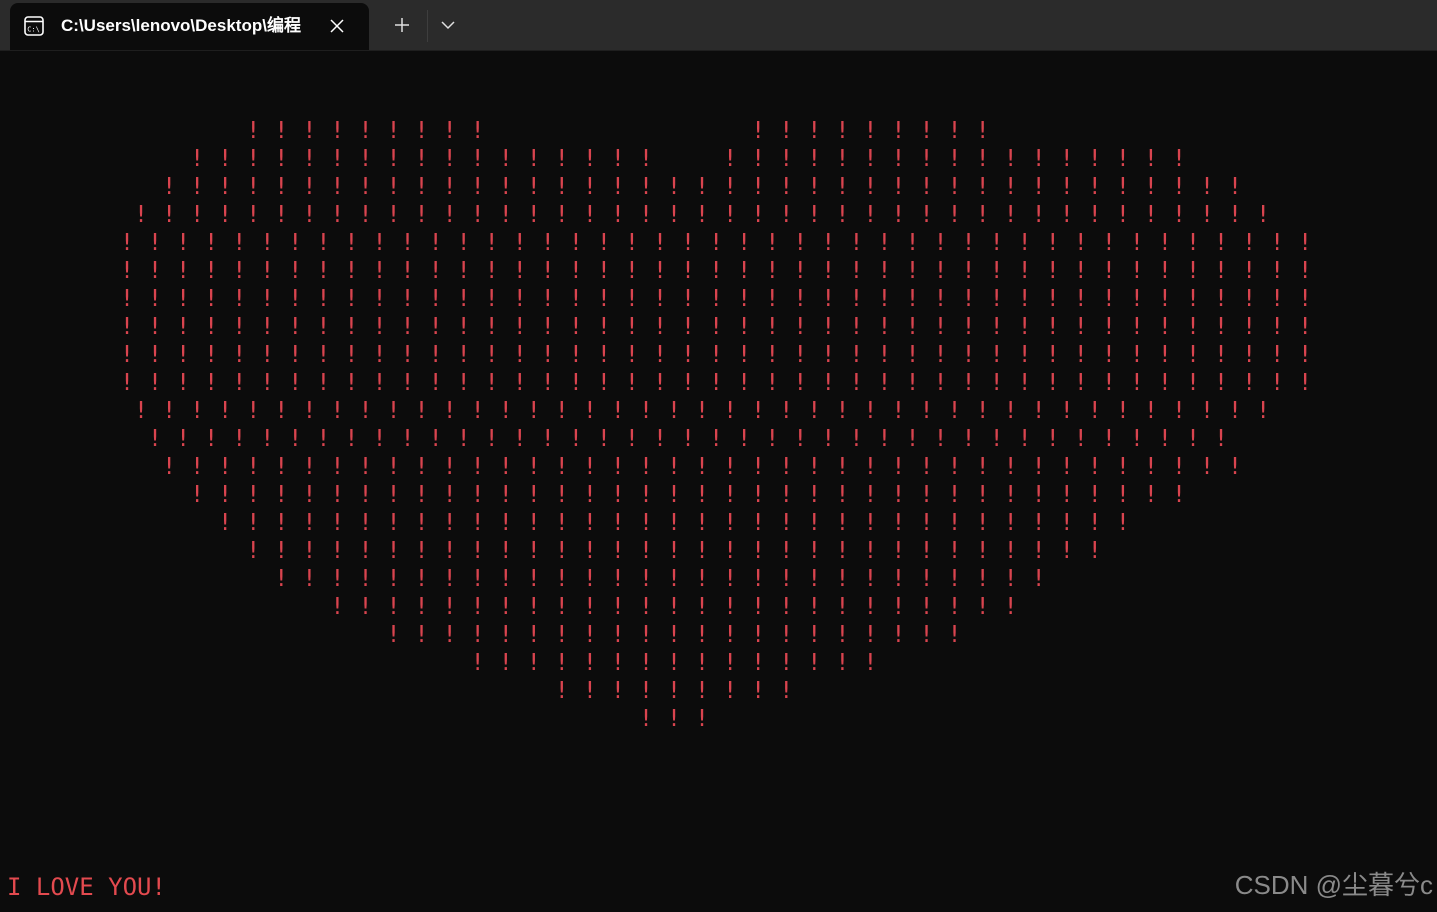 The image size is (1437, 912). Describe the element at coordinates (415, 718) in the screenshot. I see `heart-row: ! ! !` at that location.